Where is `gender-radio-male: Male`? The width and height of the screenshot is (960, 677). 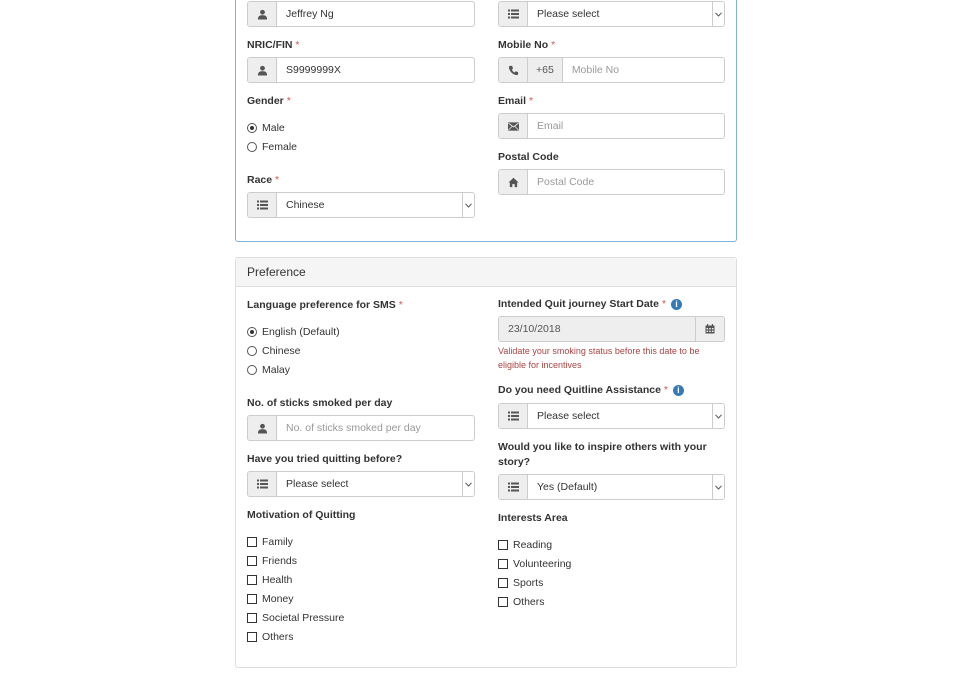 gender-radio-male: Male is located at coordinates (266, 128).